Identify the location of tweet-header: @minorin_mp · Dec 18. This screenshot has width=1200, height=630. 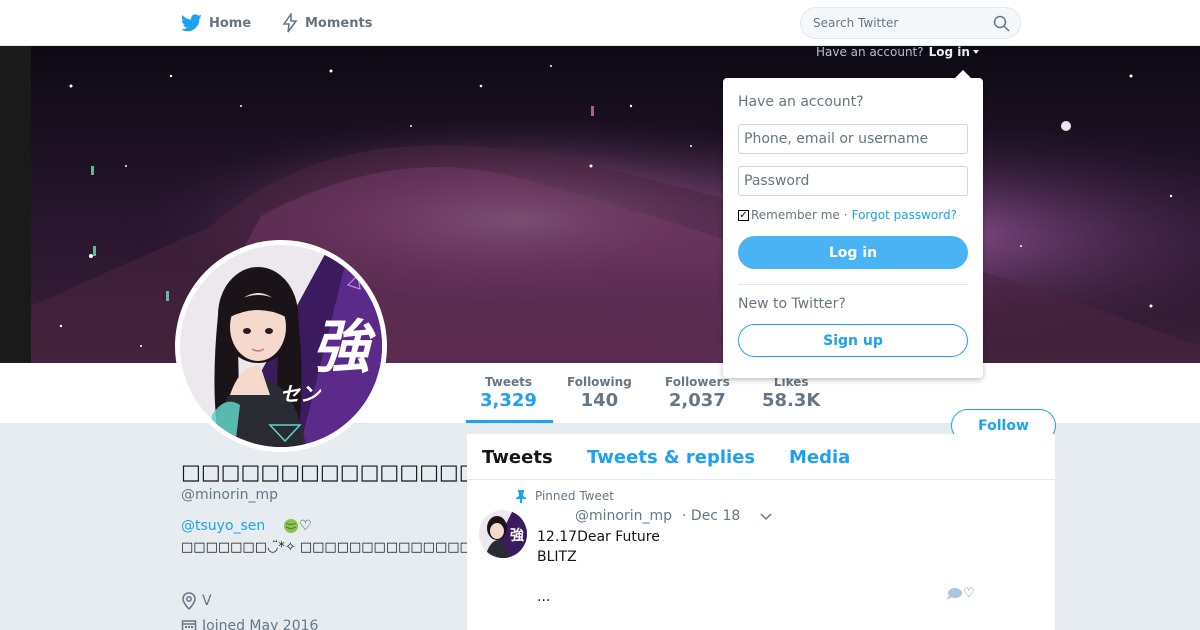
(657, 516).